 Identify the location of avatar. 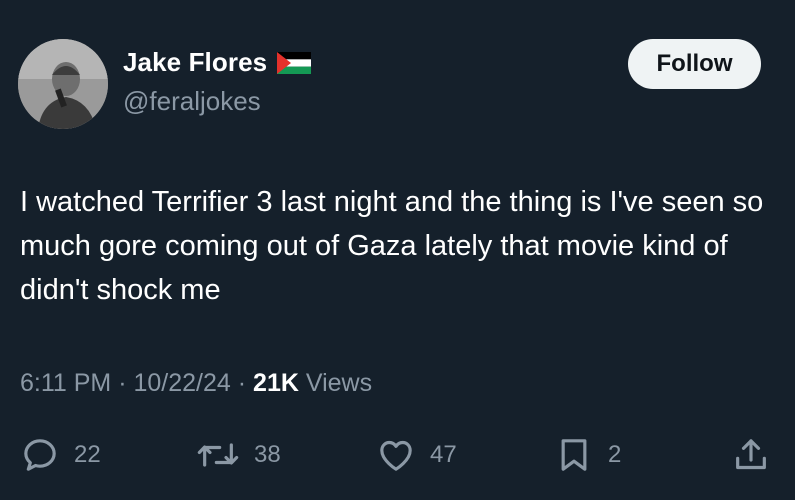
(63, 84).